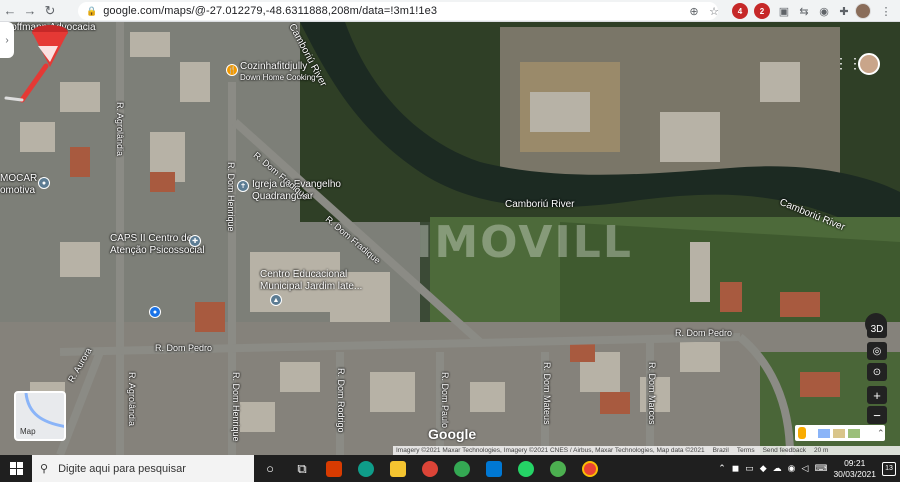 This screenshot has width=900, height=482. What do you see at coordinates (44, 183) in the screenshot?
I see `car-shop-icon: ●` at bounding box center [44, 183].